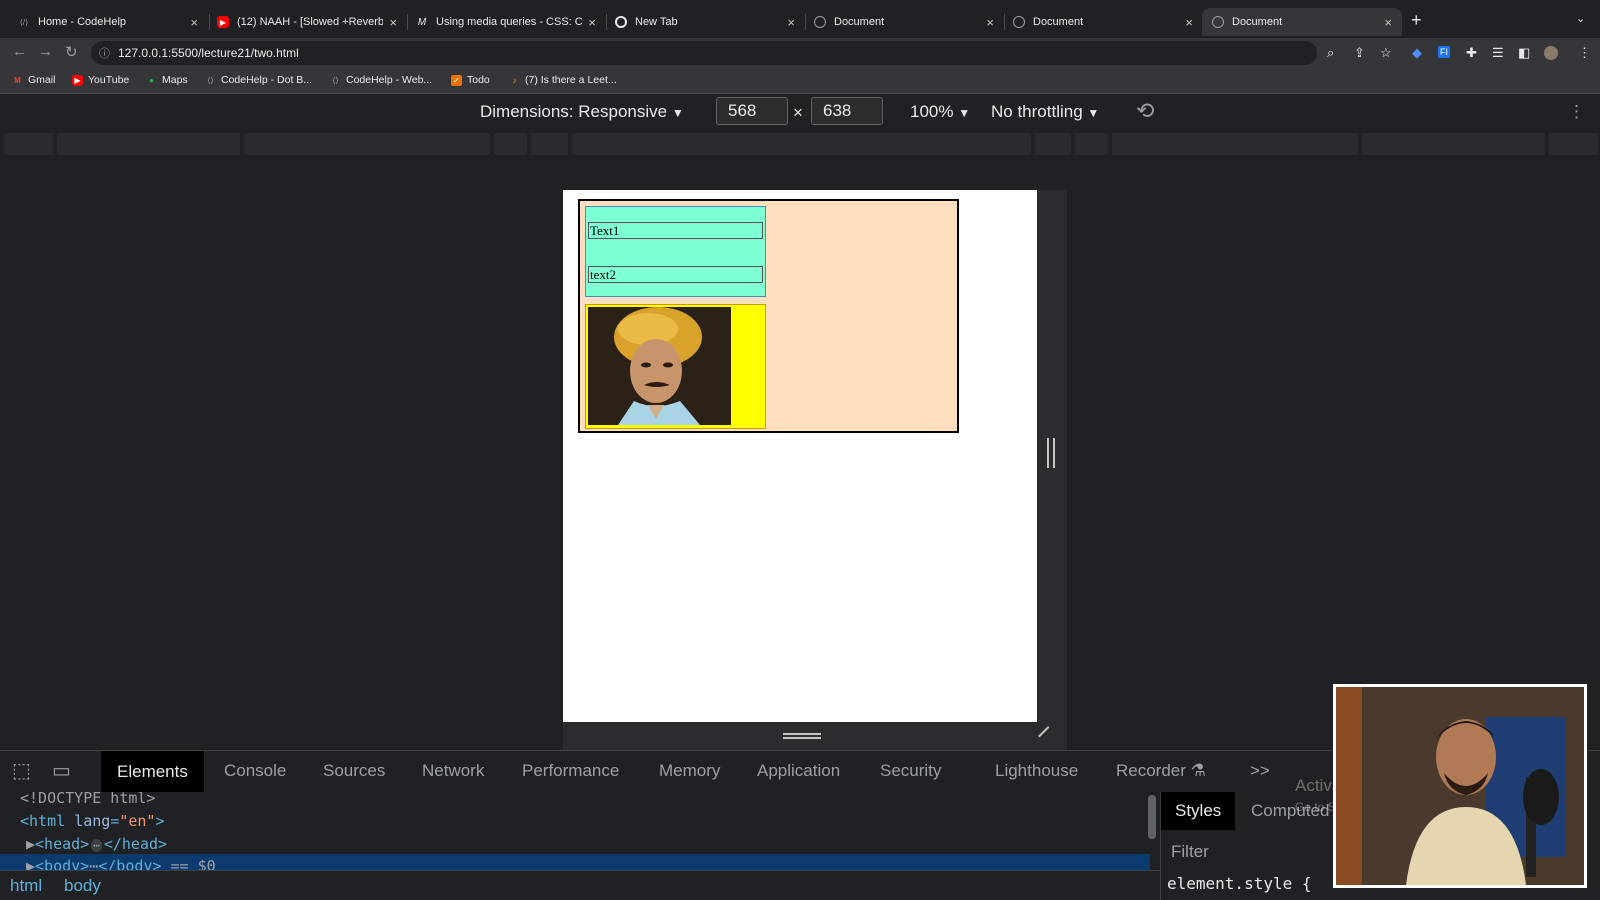 This screenshot has height=900, width=1600. Describe the element at coordinates (1260, 771) in the screenshot. I see `more-tabs-icon: >>` at that location.